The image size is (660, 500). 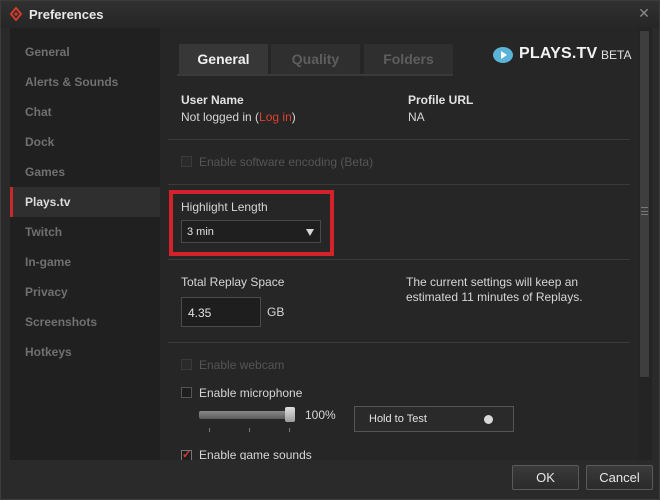 What do you see at coordinates (320, 415) in the screenshot?
I see `microphone-volume-value: 100%` at bounding box center [320, 415].